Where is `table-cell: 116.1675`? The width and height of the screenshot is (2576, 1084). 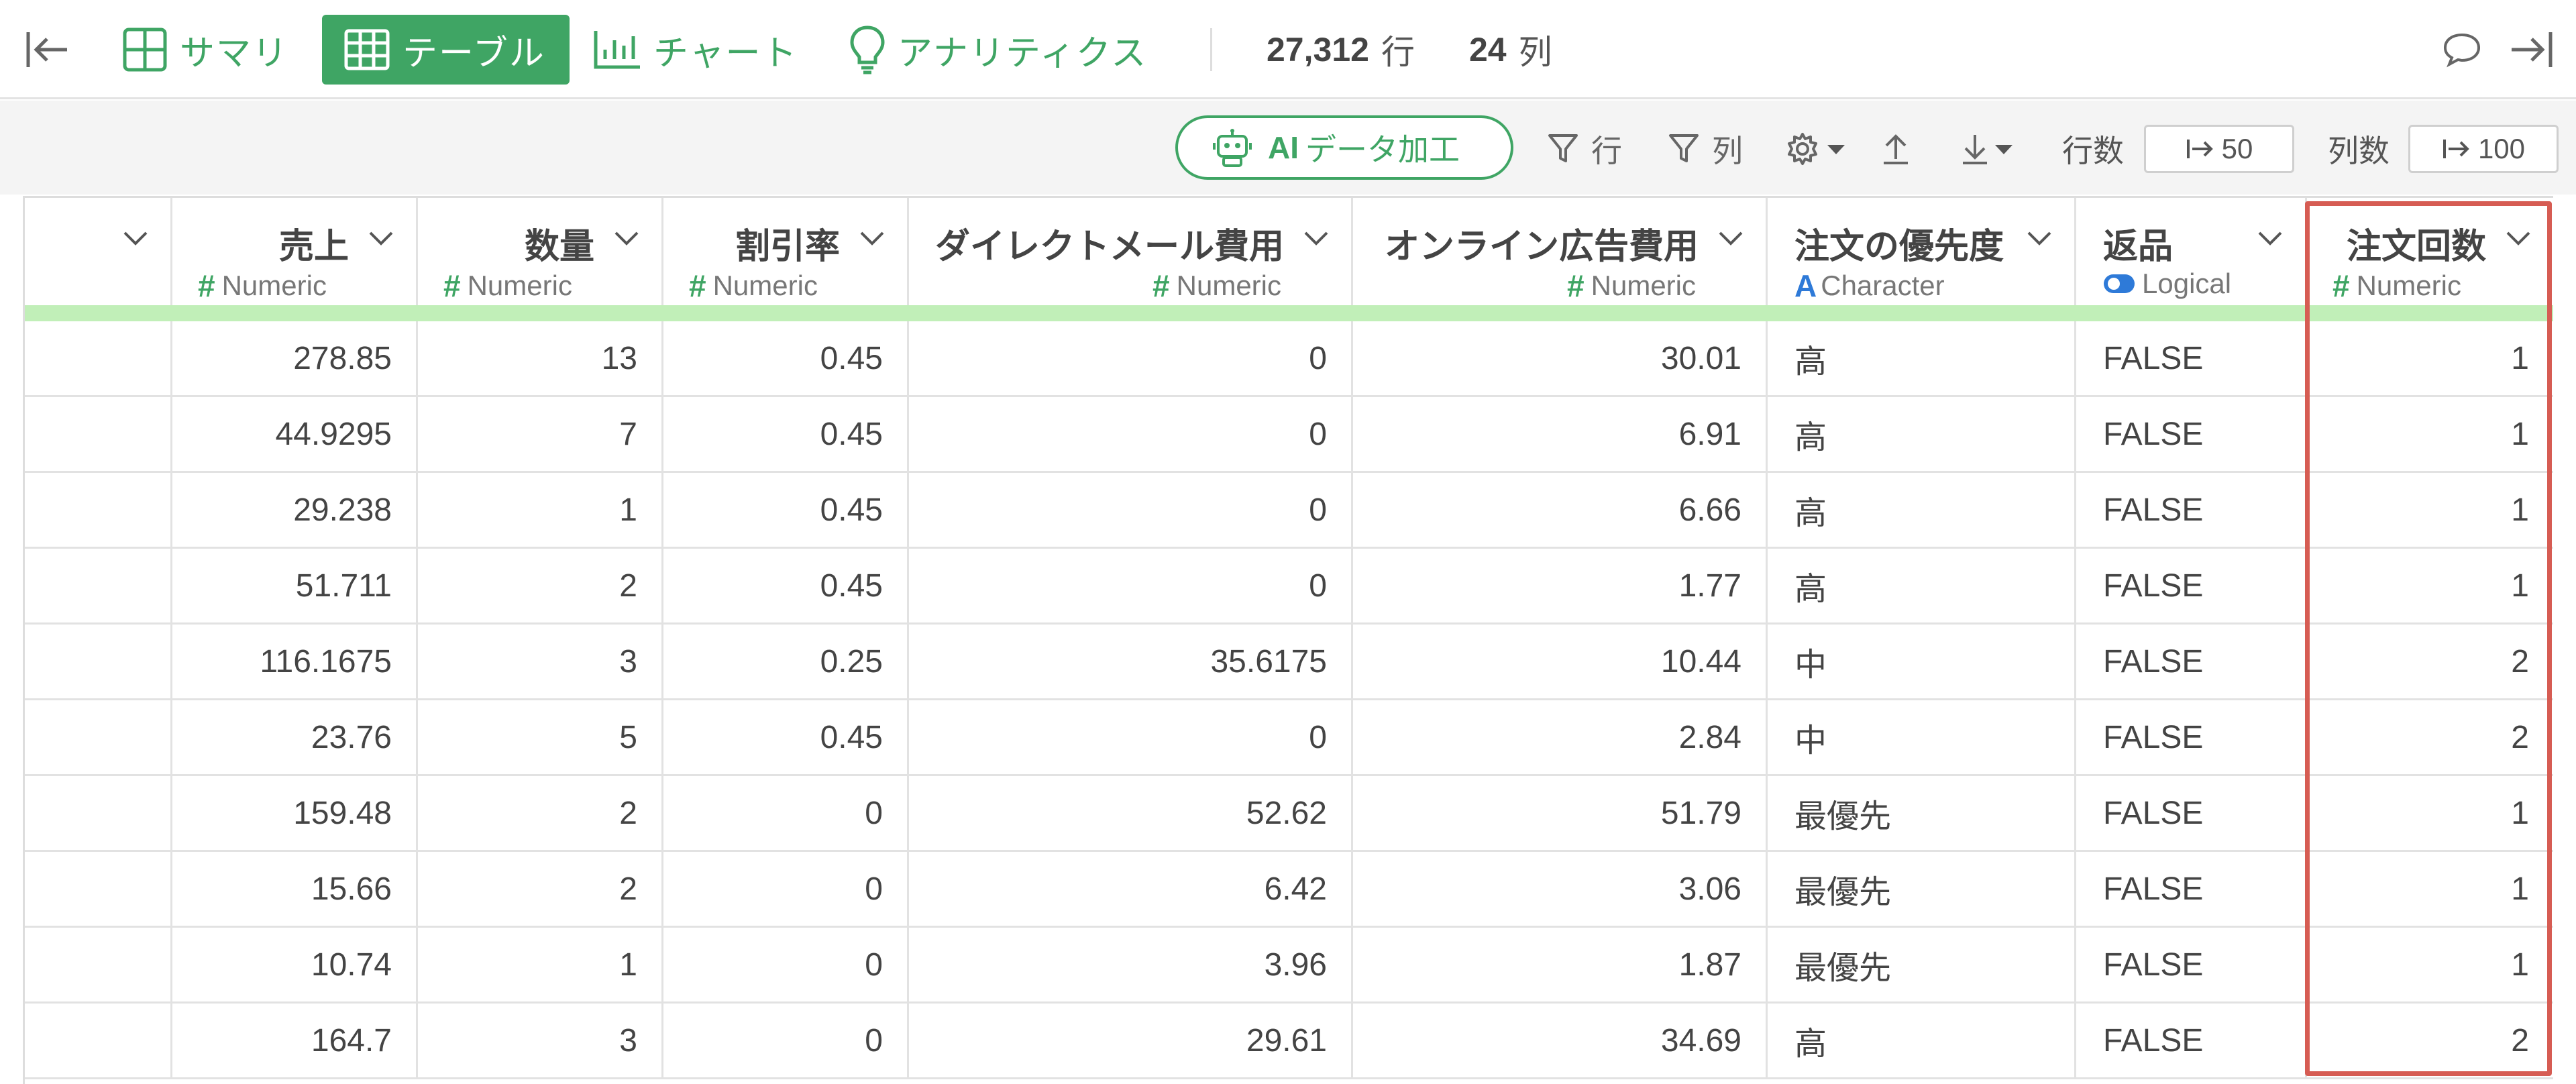
table-cell: 116.1675 is located at coordinates (295, 661).